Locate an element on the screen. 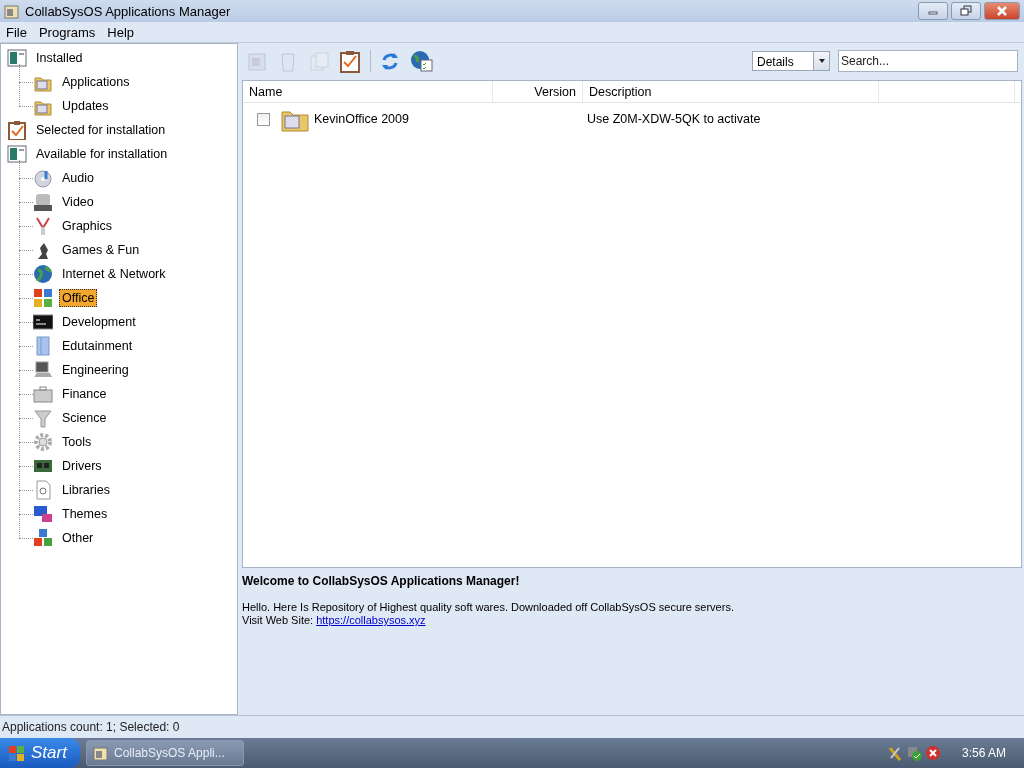 The height and width of the screenshot is (768, 1024). close-icon is located at coordinates (1002, 11).